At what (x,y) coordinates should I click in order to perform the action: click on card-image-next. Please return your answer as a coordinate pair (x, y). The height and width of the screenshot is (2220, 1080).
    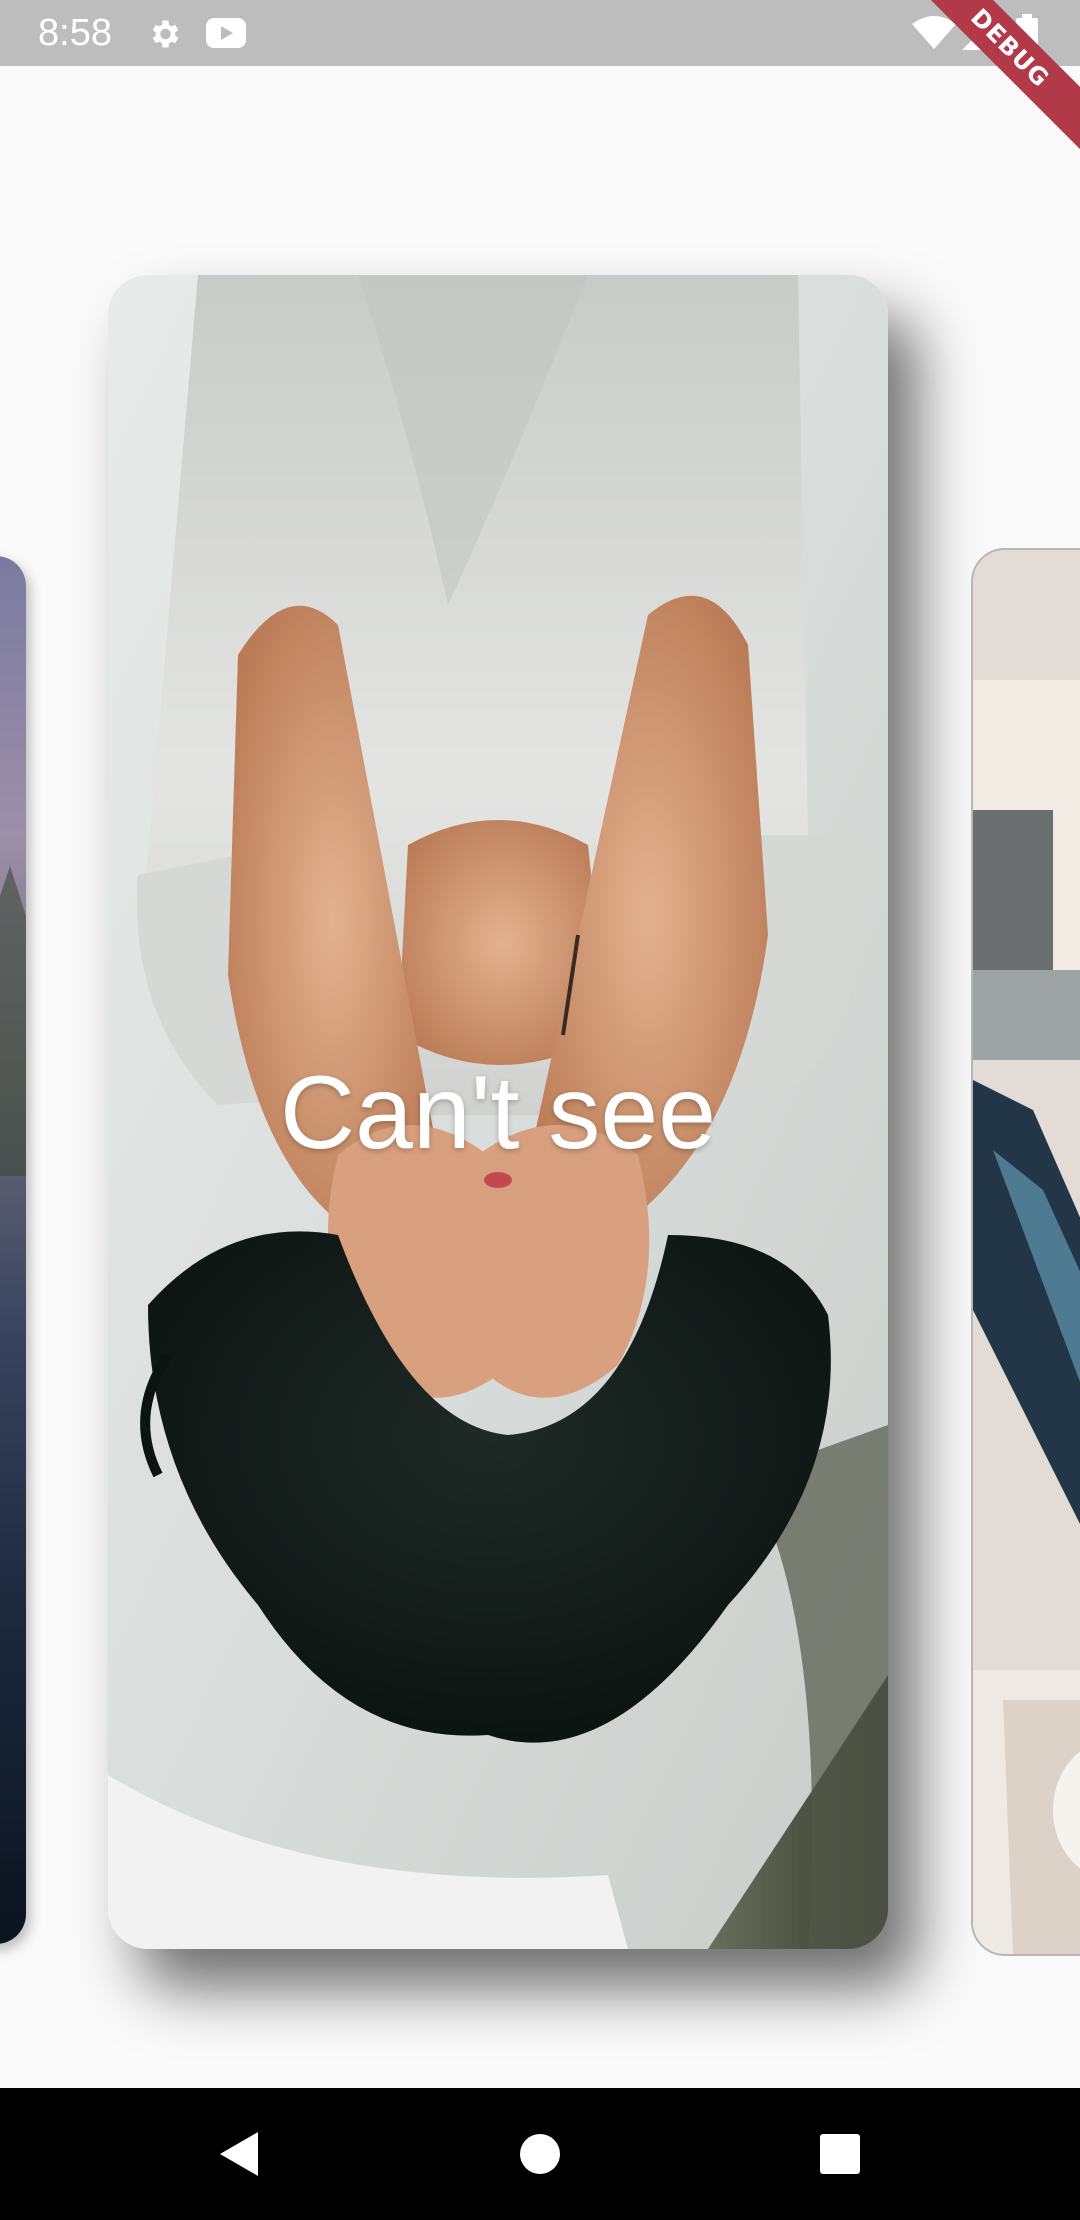
    Looking at the image, I should click on (1026, 1252).